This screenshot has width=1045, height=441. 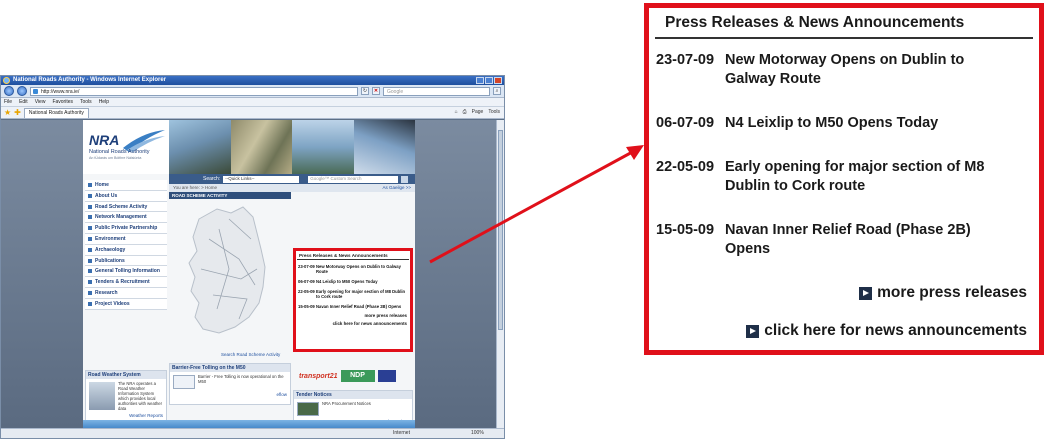 What do you see at coordinates (353, 395) in the screenshot?
I see `tender-notices-header: Tender Notices` at bounding box center [353, 395].